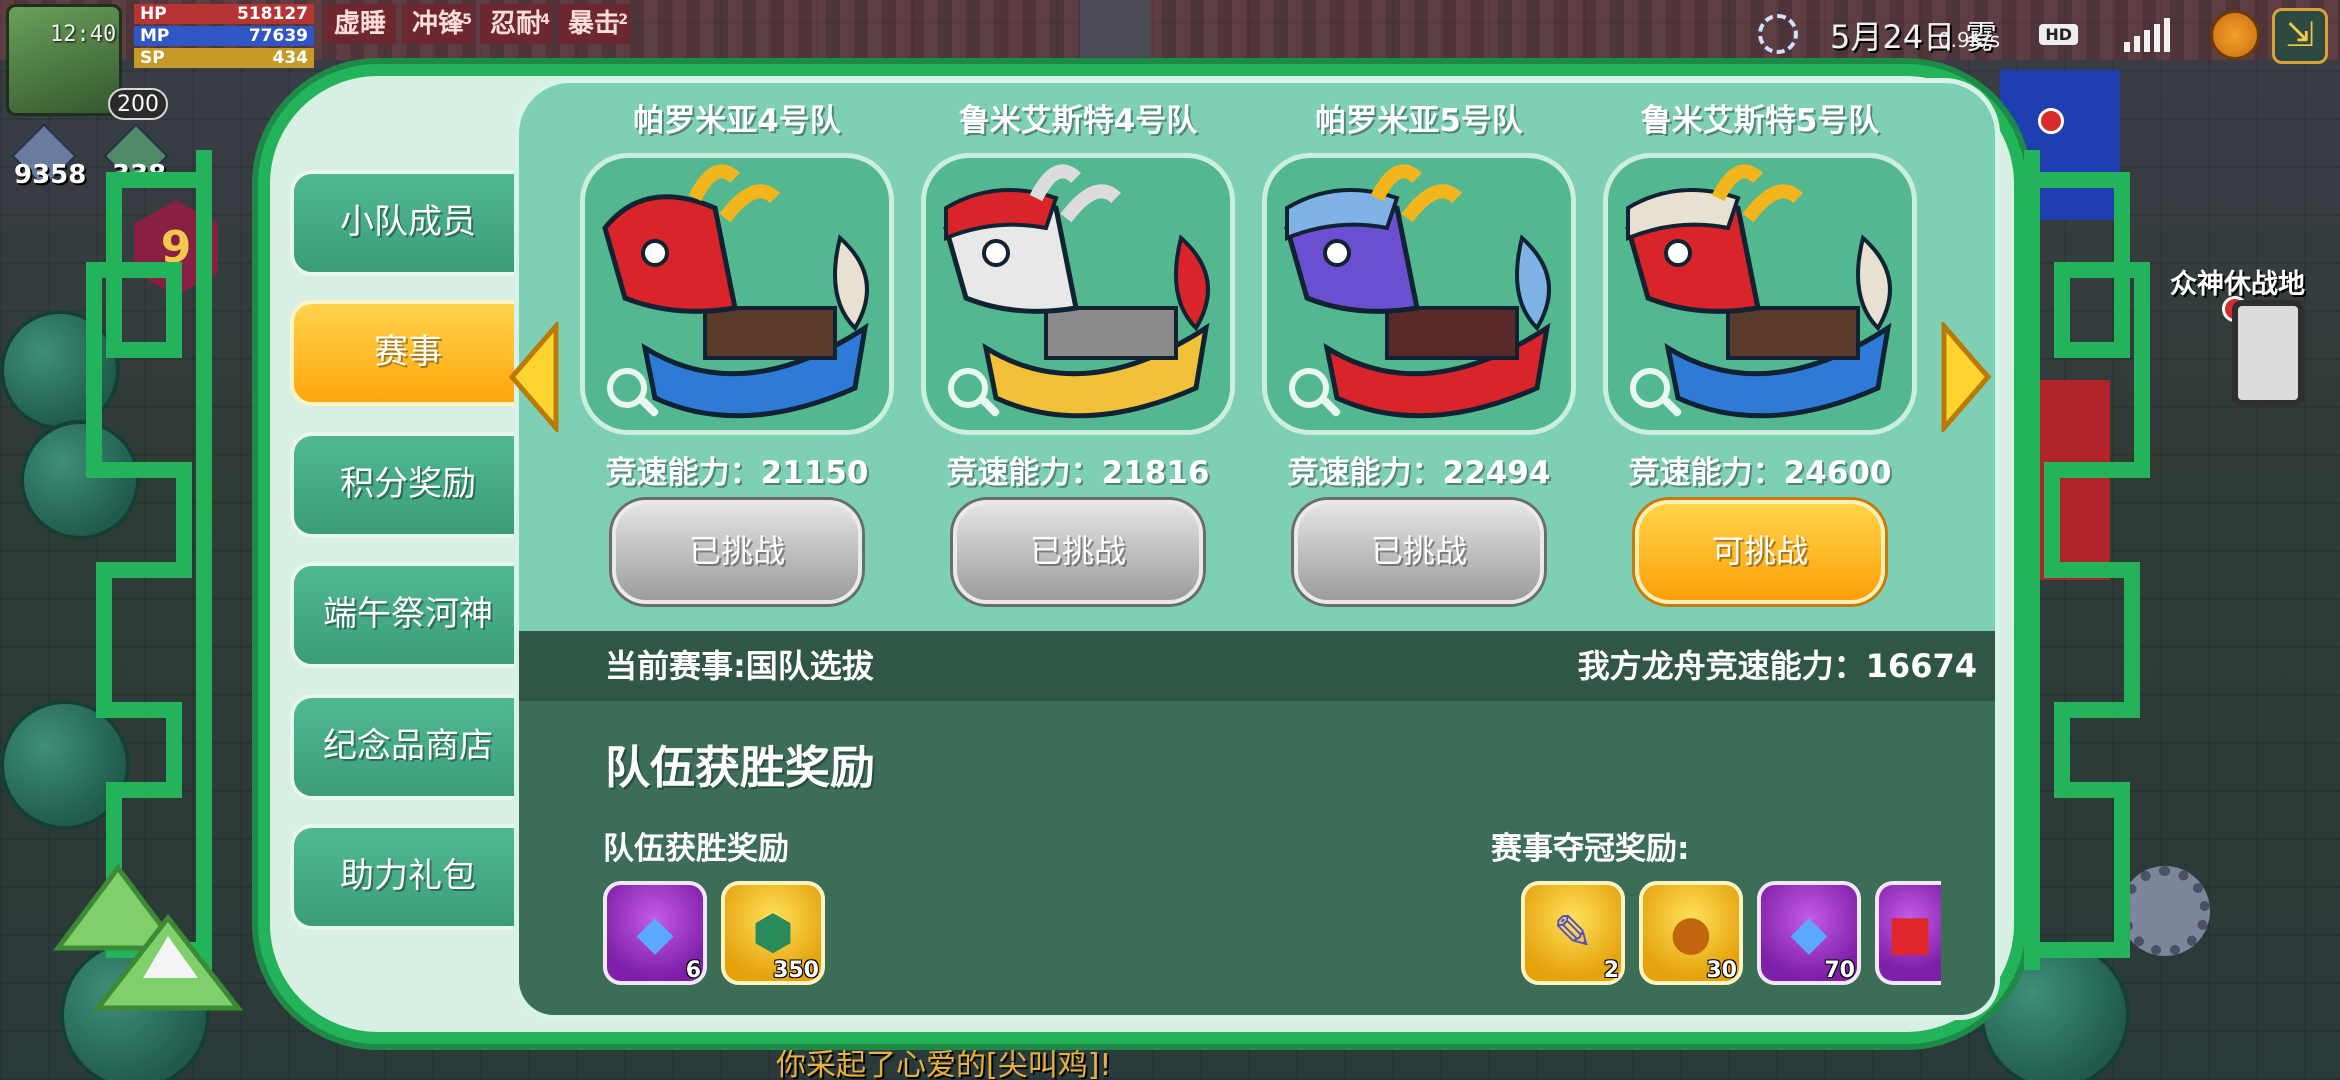  What do you see at coordinates (2268, 353) in the screenshot?
I see `phone-icon` at bounding box center [2268, 353].